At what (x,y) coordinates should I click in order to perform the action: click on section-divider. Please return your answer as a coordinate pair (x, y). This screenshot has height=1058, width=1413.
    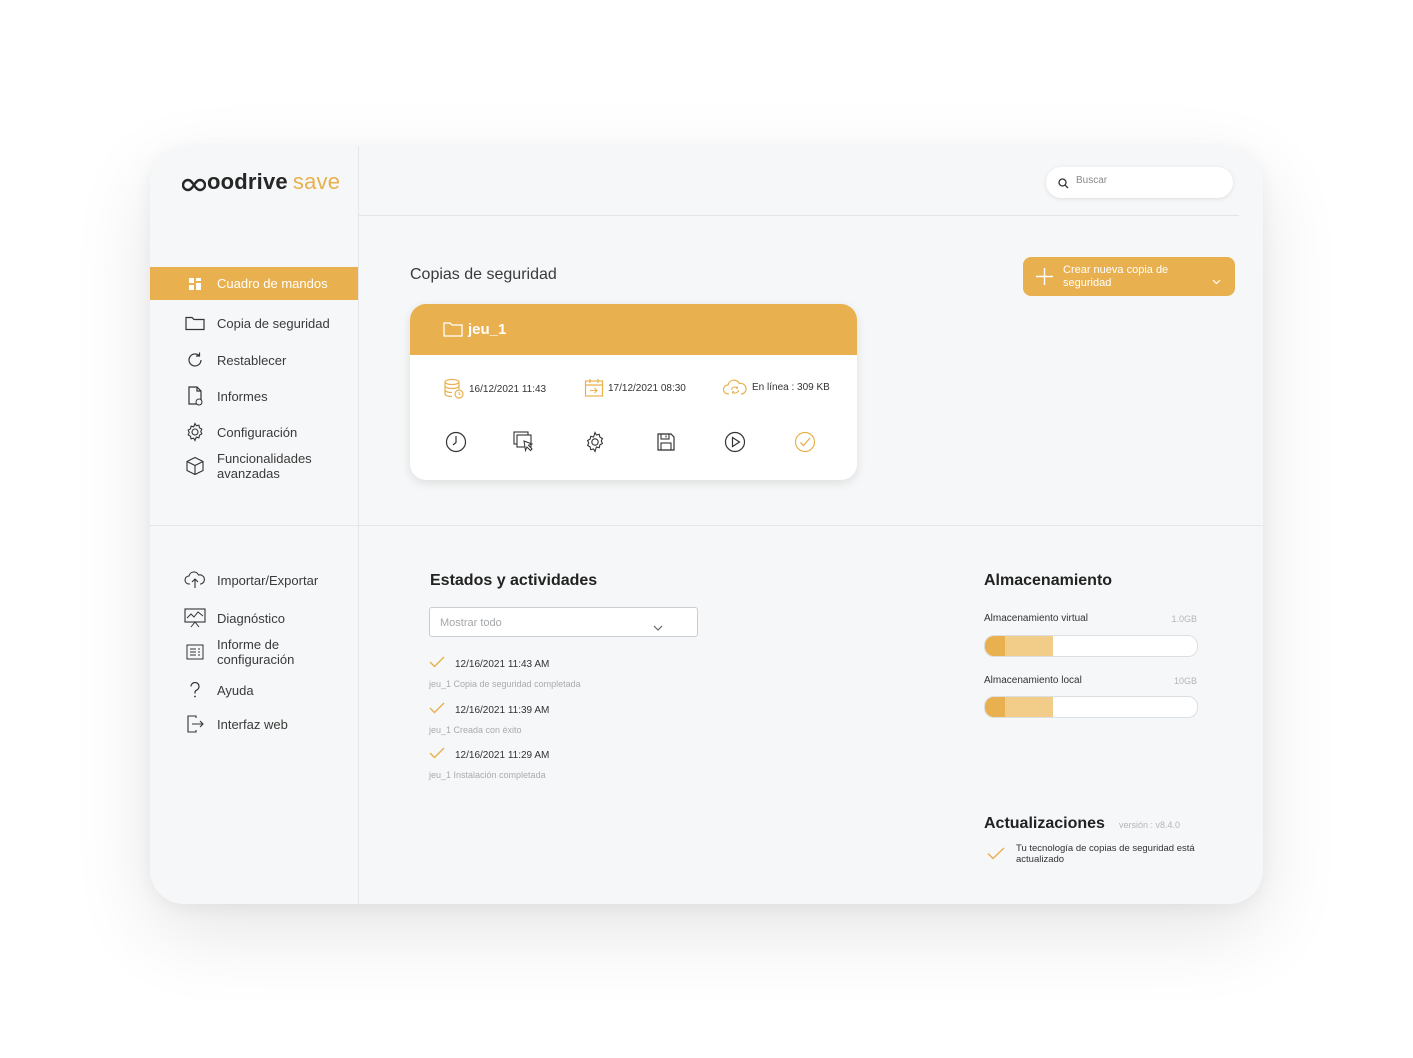
    Looking at the image, I should click on (811, 525).